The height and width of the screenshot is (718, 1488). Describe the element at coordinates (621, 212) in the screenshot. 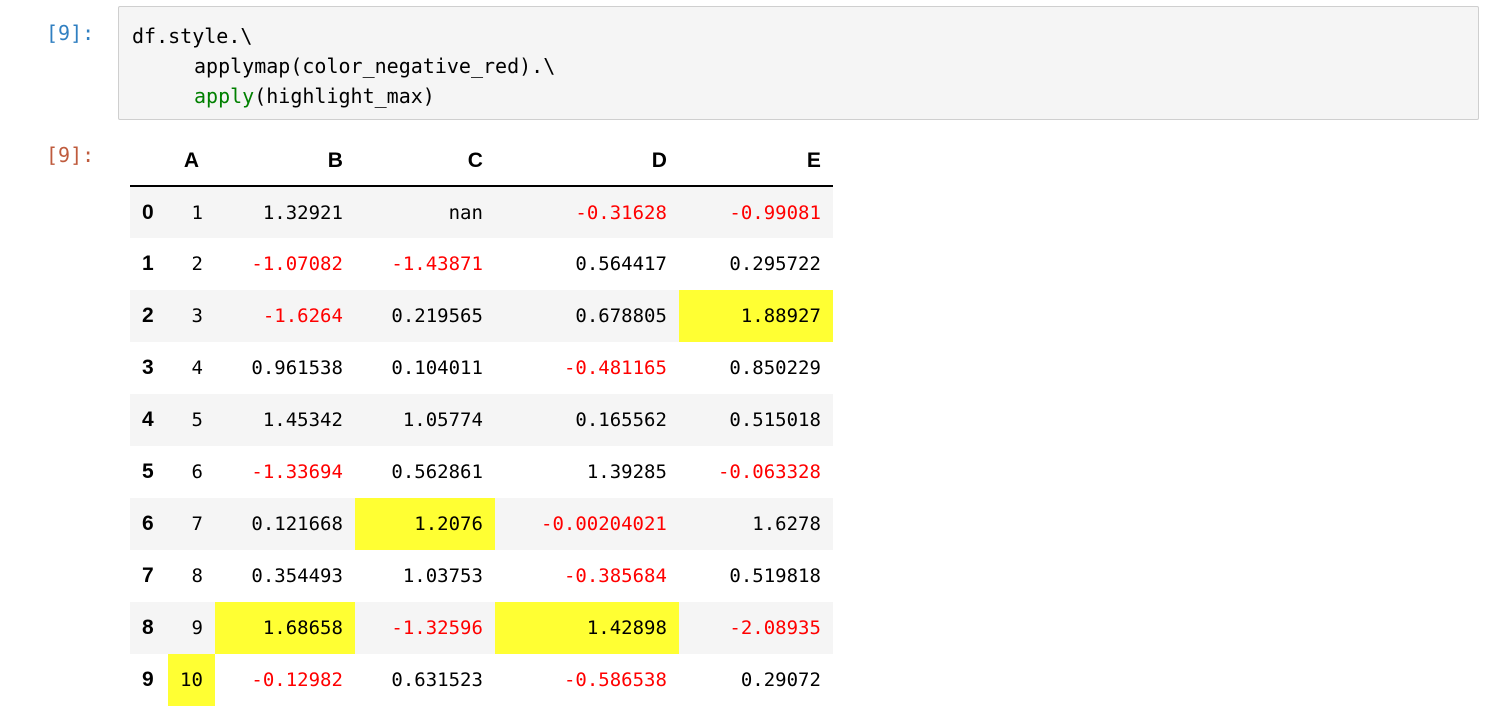

I see `table-cell: -0.31628` at that location.